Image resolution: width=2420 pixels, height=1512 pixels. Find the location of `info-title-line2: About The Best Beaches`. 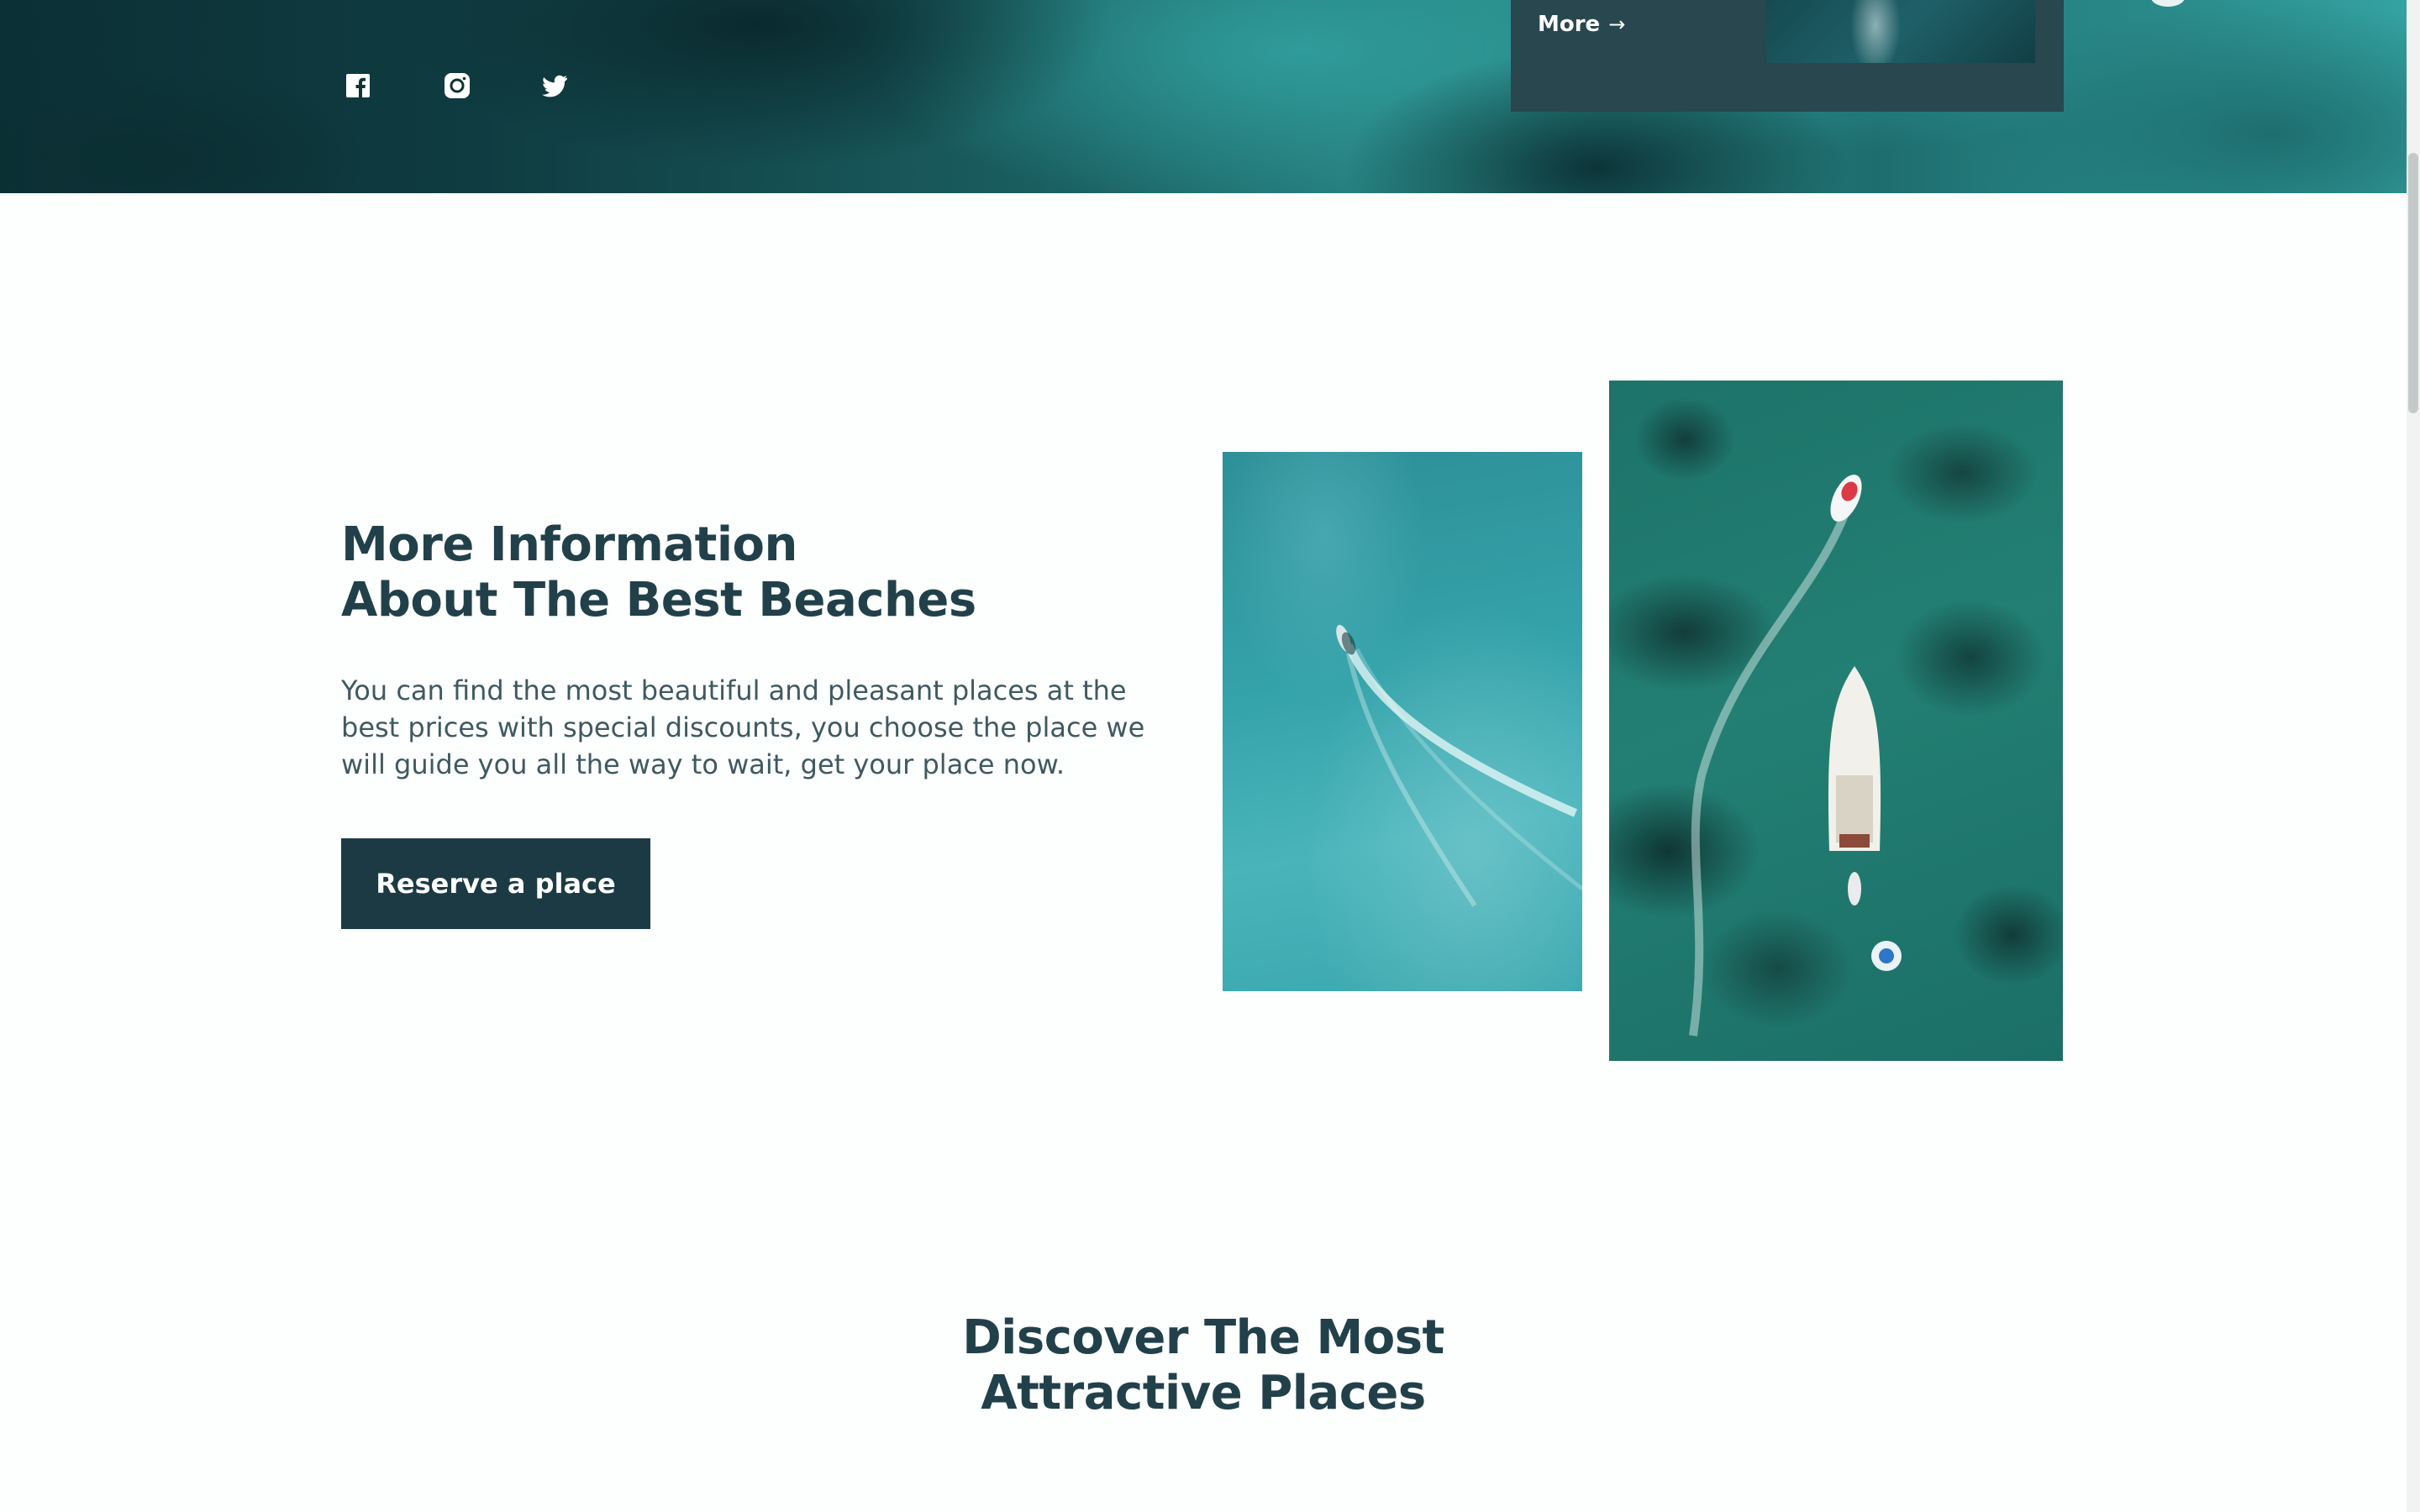

info-title-line2: About The Best Beaches is located at coordinates (658, 600).